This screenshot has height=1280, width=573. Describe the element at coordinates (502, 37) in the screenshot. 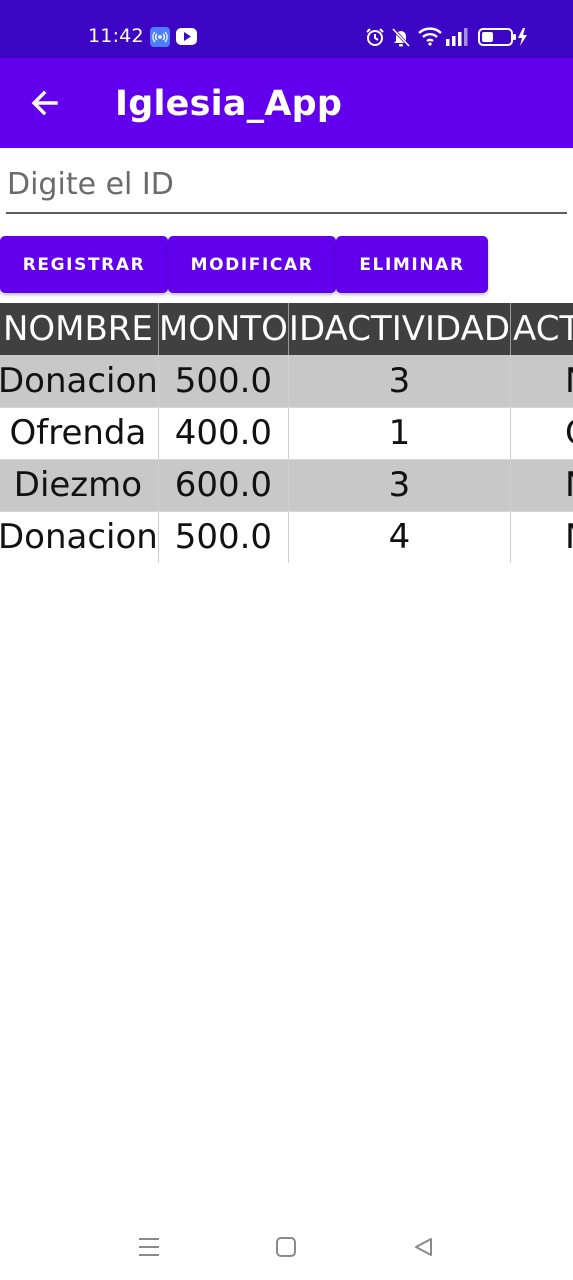

I see `battery-icon` at that location.